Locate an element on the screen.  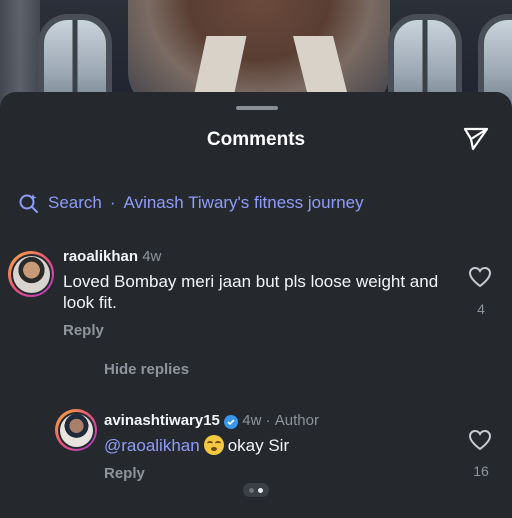
reply-username-link: avinashtiwary15 is located at coordinates (162, 420).